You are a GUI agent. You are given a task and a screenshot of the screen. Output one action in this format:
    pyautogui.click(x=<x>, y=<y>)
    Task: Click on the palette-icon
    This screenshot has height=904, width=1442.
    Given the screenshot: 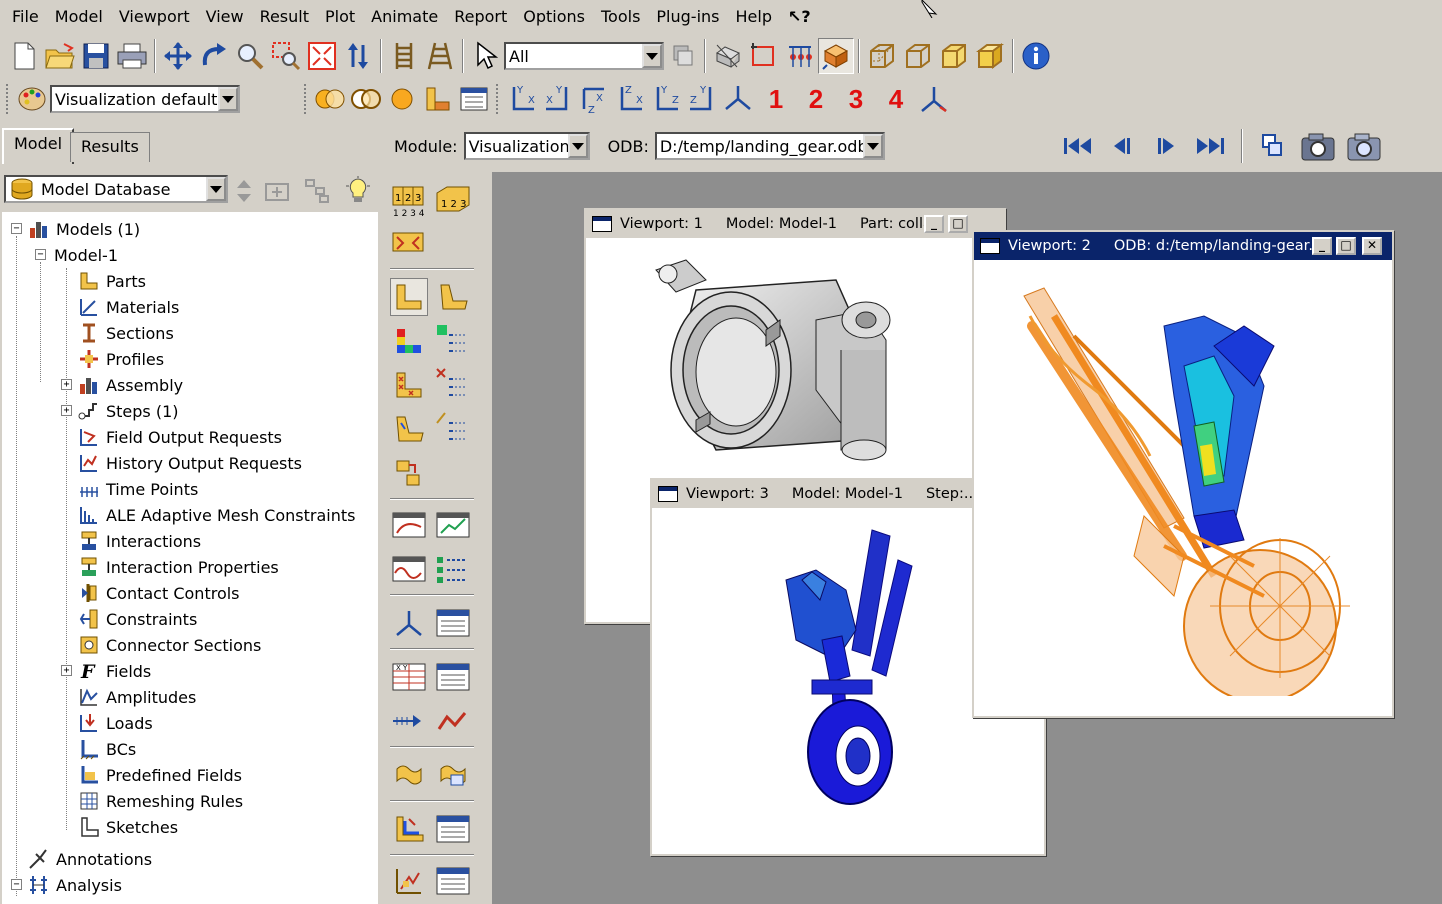 What is the action you would take?
    pyautogui.click(x=32, y=99)
    